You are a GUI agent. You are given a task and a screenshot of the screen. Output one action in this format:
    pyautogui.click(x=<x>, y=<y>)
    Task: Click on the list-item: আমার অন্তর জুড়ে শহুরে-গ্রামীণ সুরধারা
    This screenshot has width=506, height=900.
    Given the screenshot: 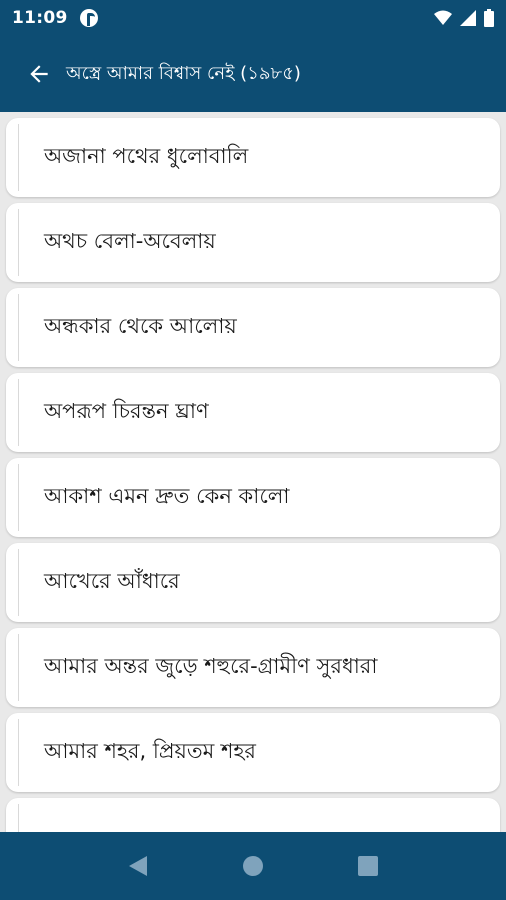 What is the action you would take?
    pyautogui.click(x=253, y=667)
    